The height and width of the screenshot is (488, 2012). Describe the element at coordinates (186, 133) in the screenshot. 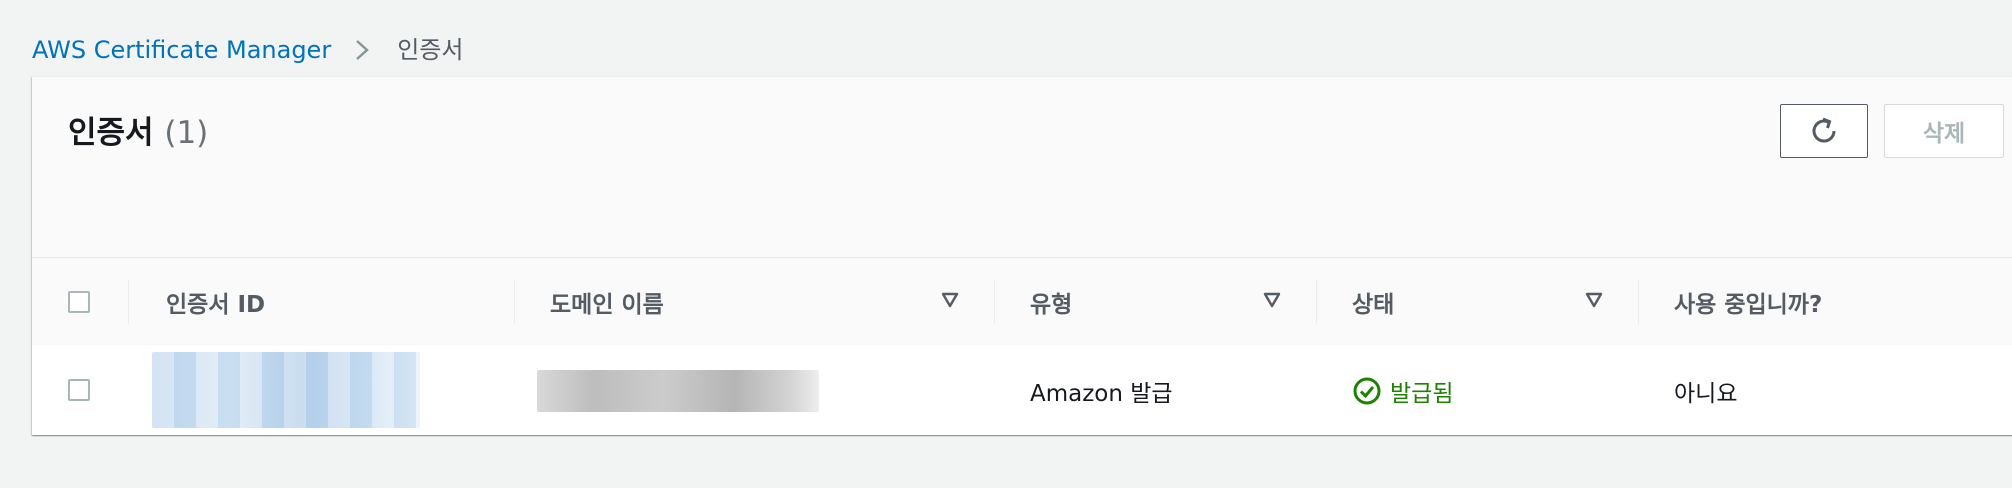

I see `certificate-count: (1)` at that location.